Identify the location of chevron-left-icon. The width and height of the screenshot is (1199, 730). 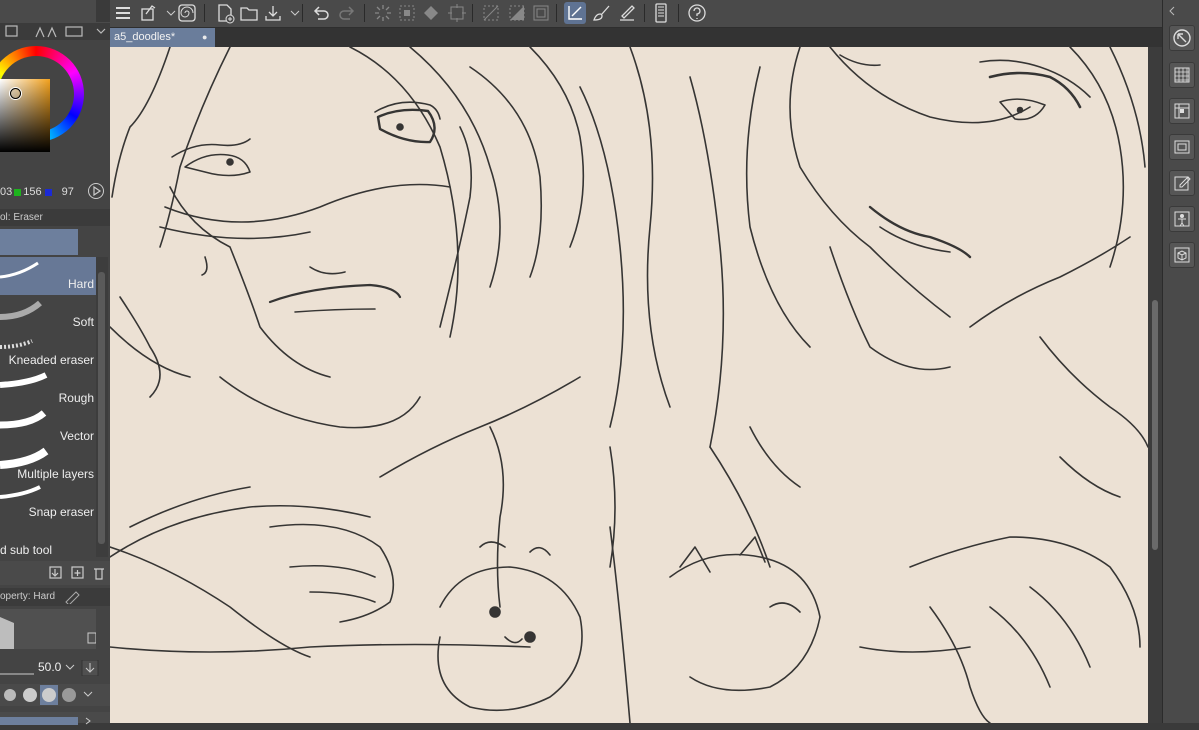
(1181, 11).